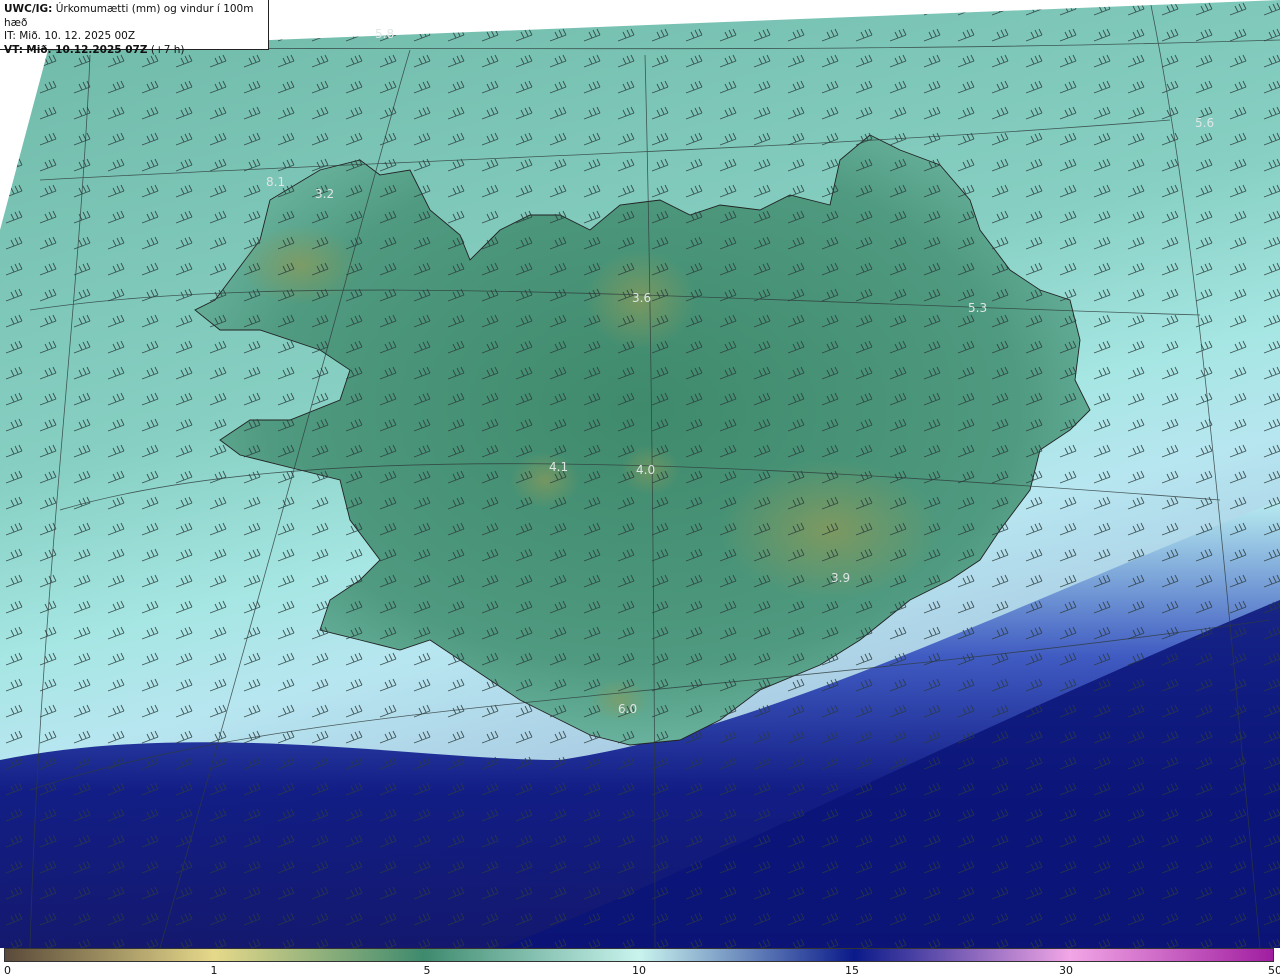 This screenshot has width=1280, height=978. I want to click on colorbar-tick-15: 15, so click(852, 970).